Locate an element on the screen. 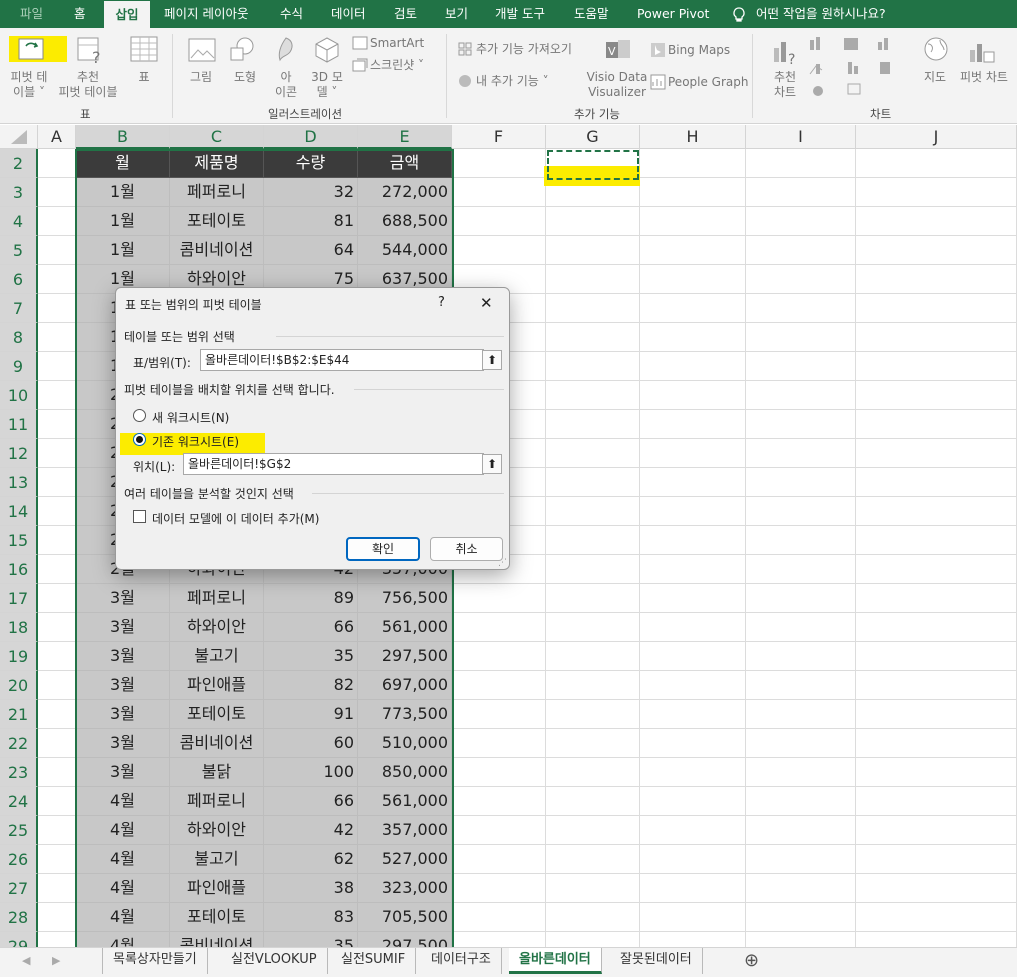 The width and height of the screenshot is (1017, 977). row-header: 28 is located at coordinates (19, 917).